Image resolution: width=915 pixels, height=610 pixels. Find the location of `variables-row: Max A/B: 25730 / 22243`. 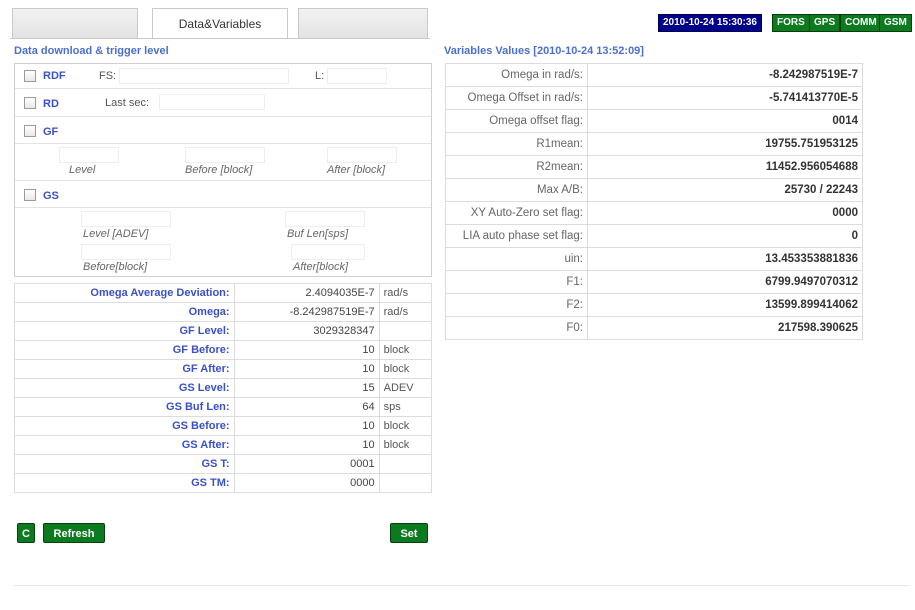

variables-row: Max A/B: 25730 / 22243 is located at coordinates (654, 190).